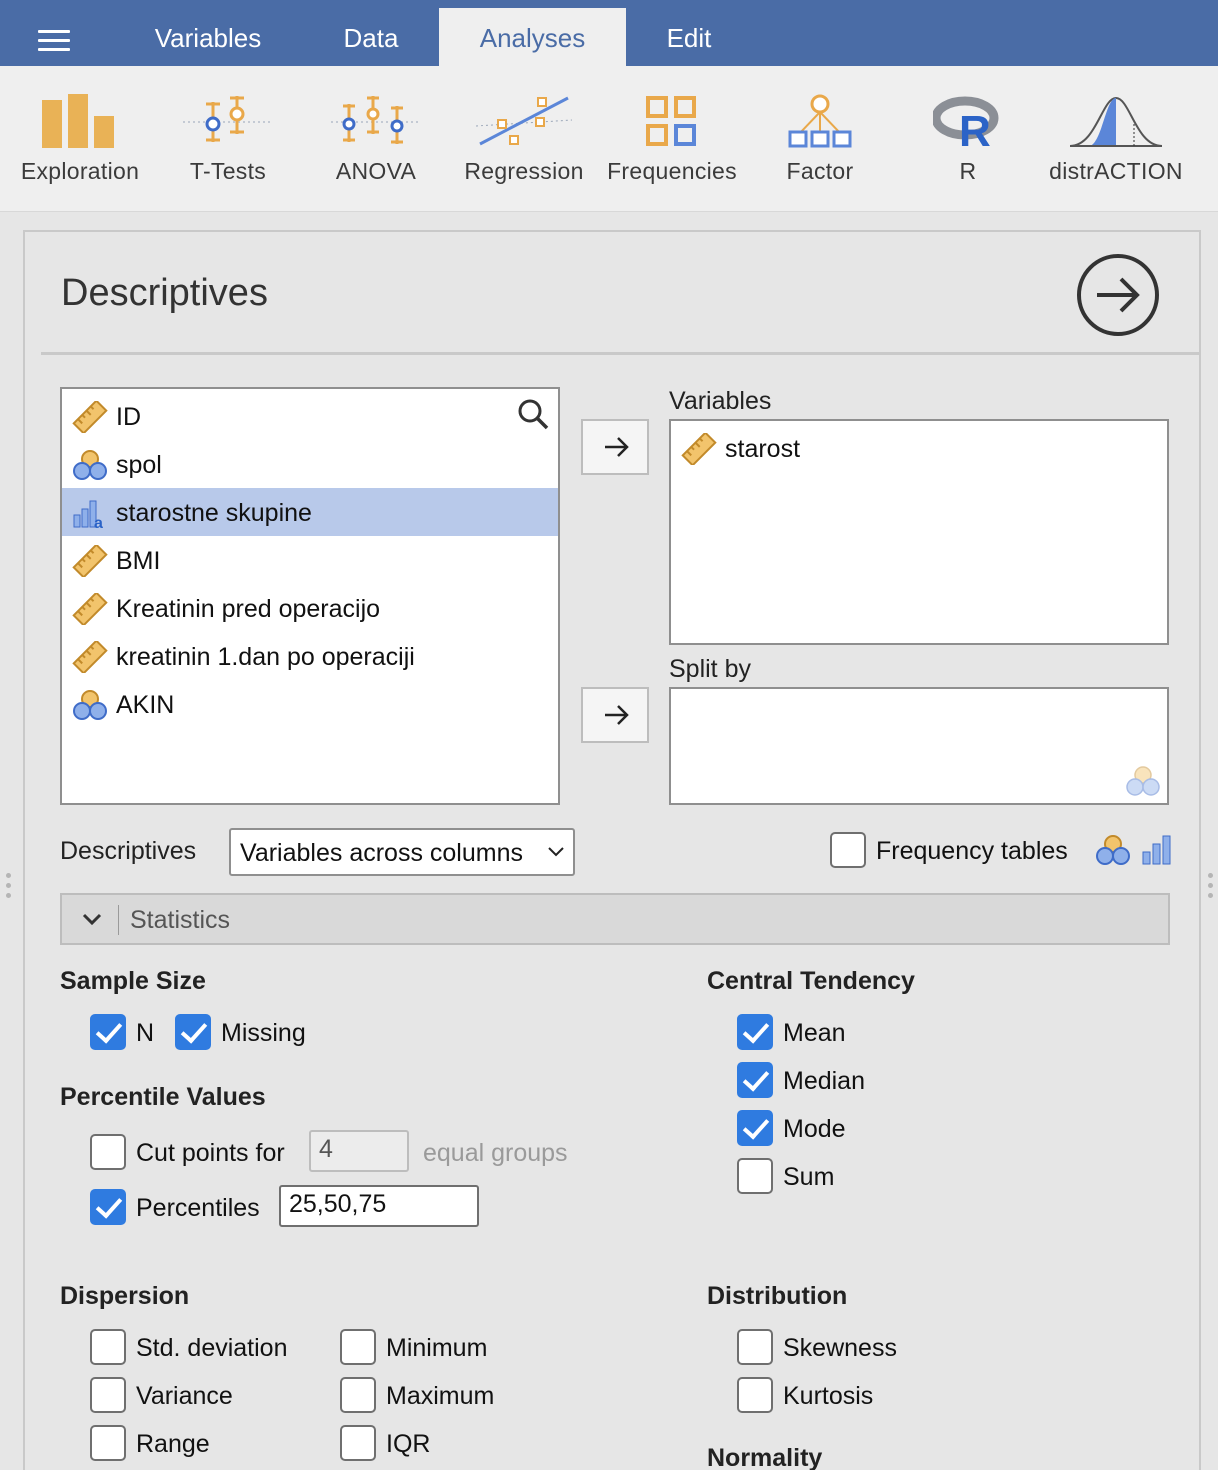  I want to click on source-variable-item: kreatinin 1.dan po operaciji, so click(310, 656).